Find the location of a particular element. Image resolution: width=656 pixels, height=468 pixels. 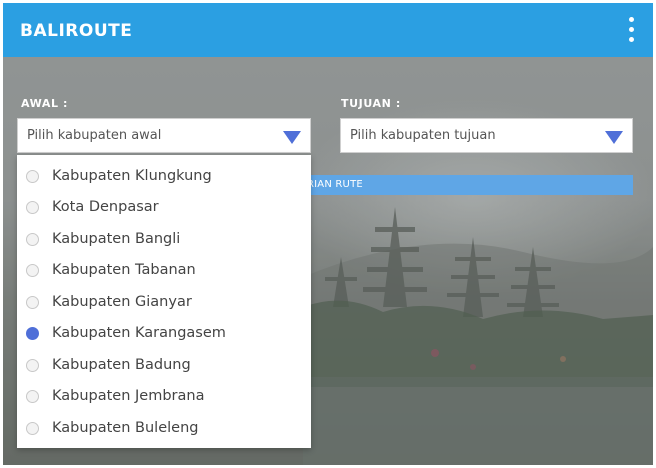

option-badung: Kabupaten Badung is located at coordinates (164, 366).